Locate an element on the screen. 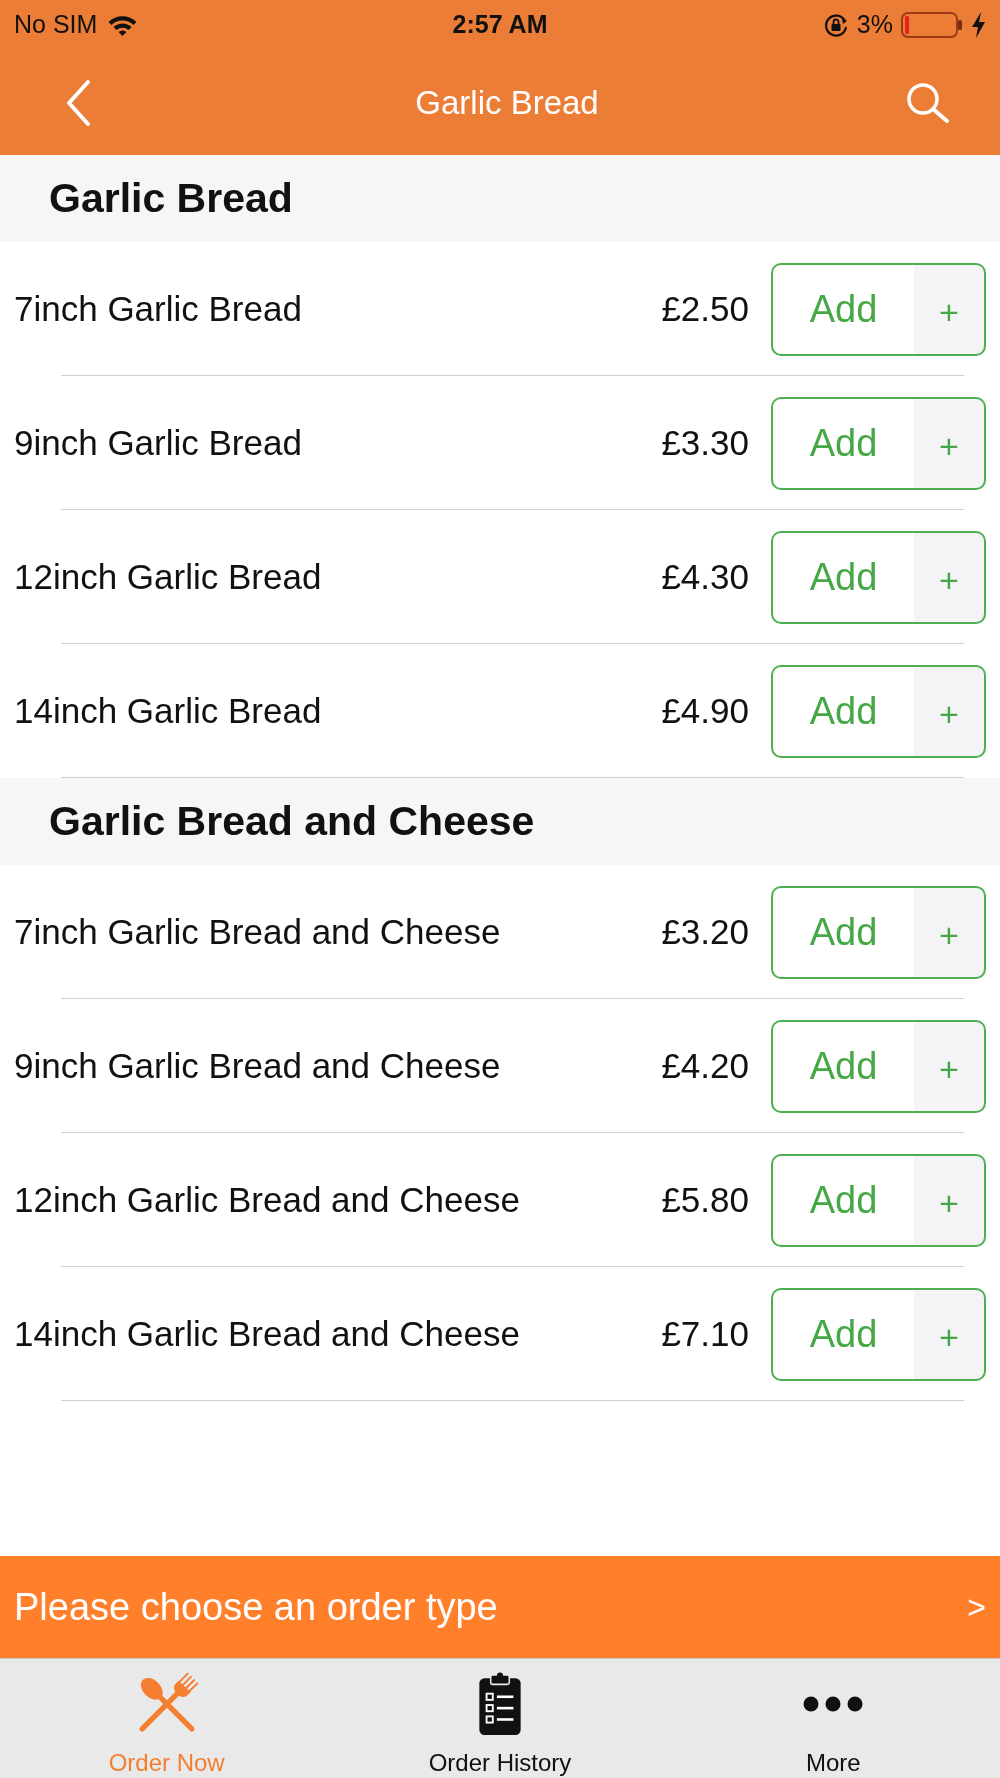 The image size is (1000, 1778). item-name: 9inch Garlic Bread and Cheese is located at coordinates (258, 1065).